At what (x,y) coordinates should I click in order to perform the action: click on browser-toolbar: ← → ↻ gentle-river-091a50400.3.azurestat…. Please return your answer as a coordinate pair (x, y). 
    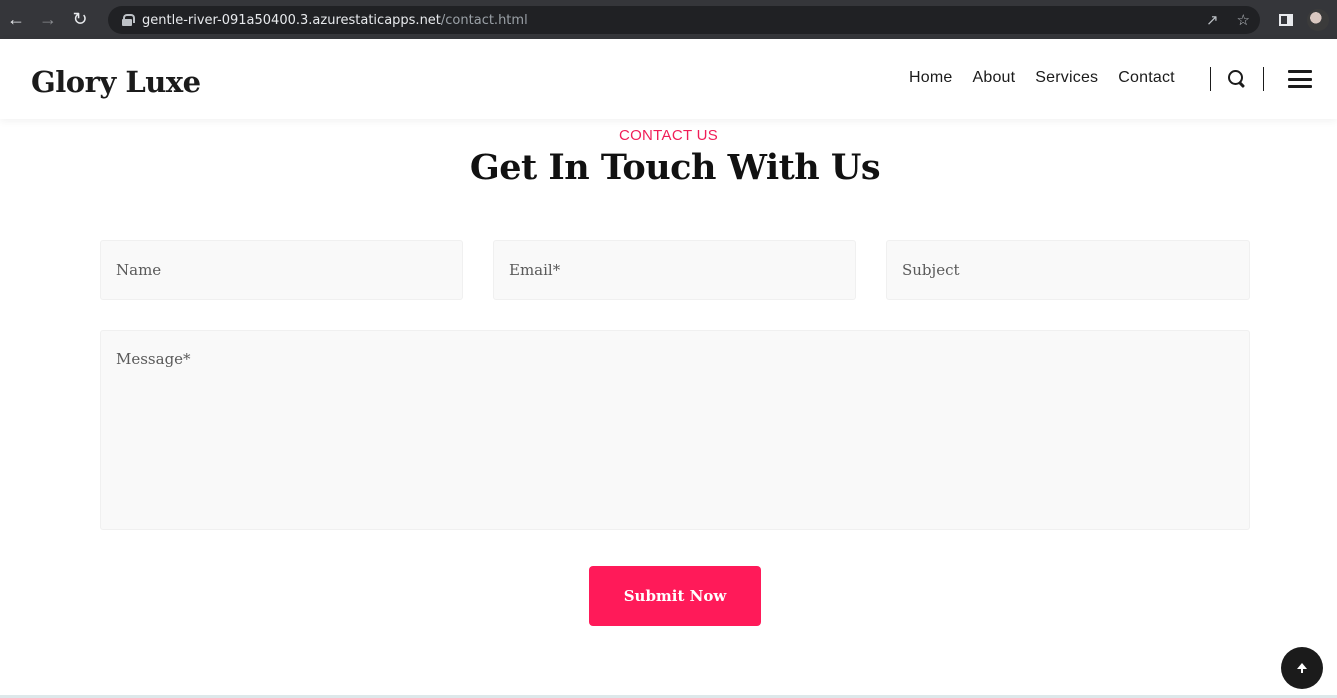
    Looking at the image, I should click on (668, 19).